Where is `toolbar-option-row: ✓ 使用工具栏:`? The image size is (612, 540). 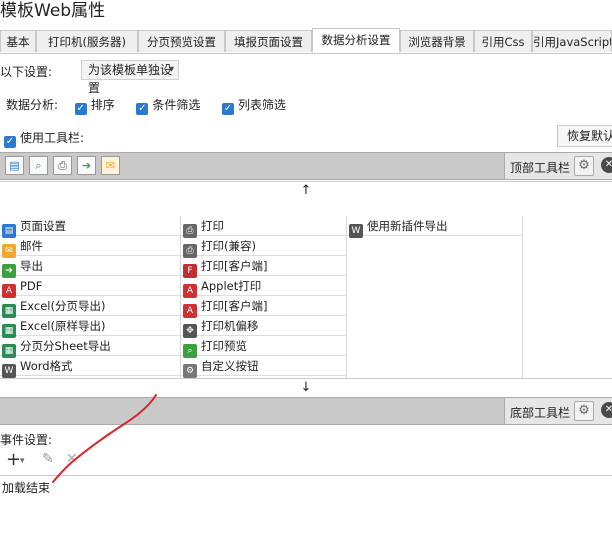 toolbar-option-row: ✓ 使用工具栏: is located at coordinates (44, 138).